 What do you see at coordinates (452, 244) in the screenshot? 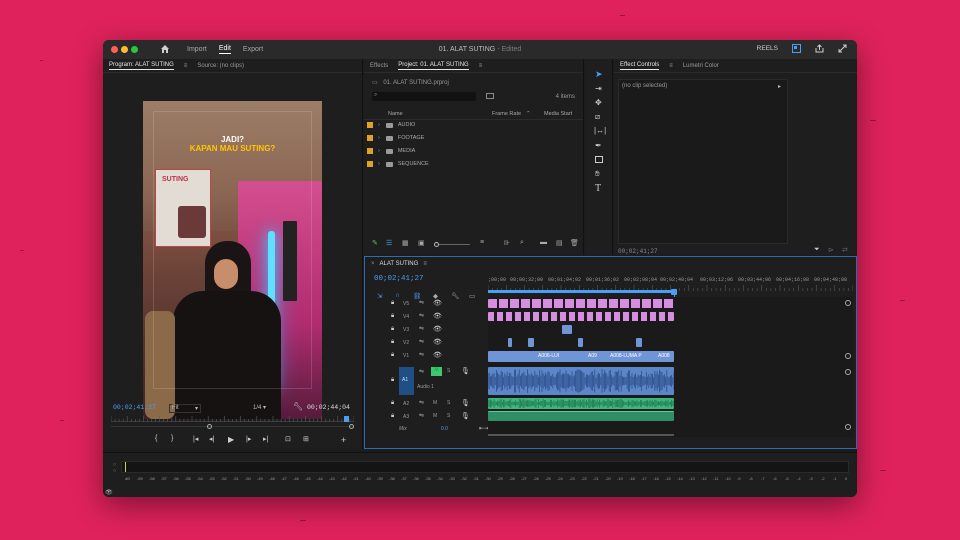
I see `thumbnail-zoom-slider` at bounding box center [452, 244].